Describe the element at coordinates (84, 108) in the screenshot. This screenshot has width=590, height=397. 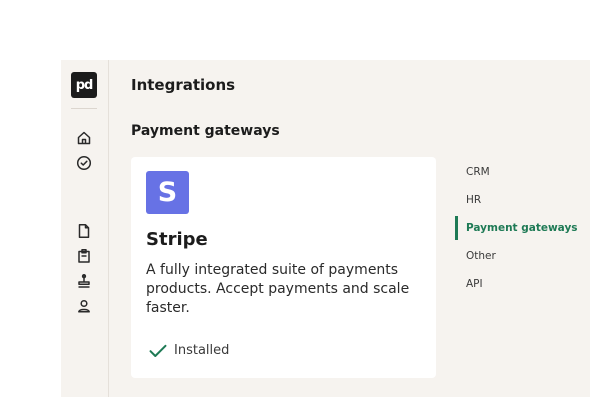
I see `rail-divider` at that location.